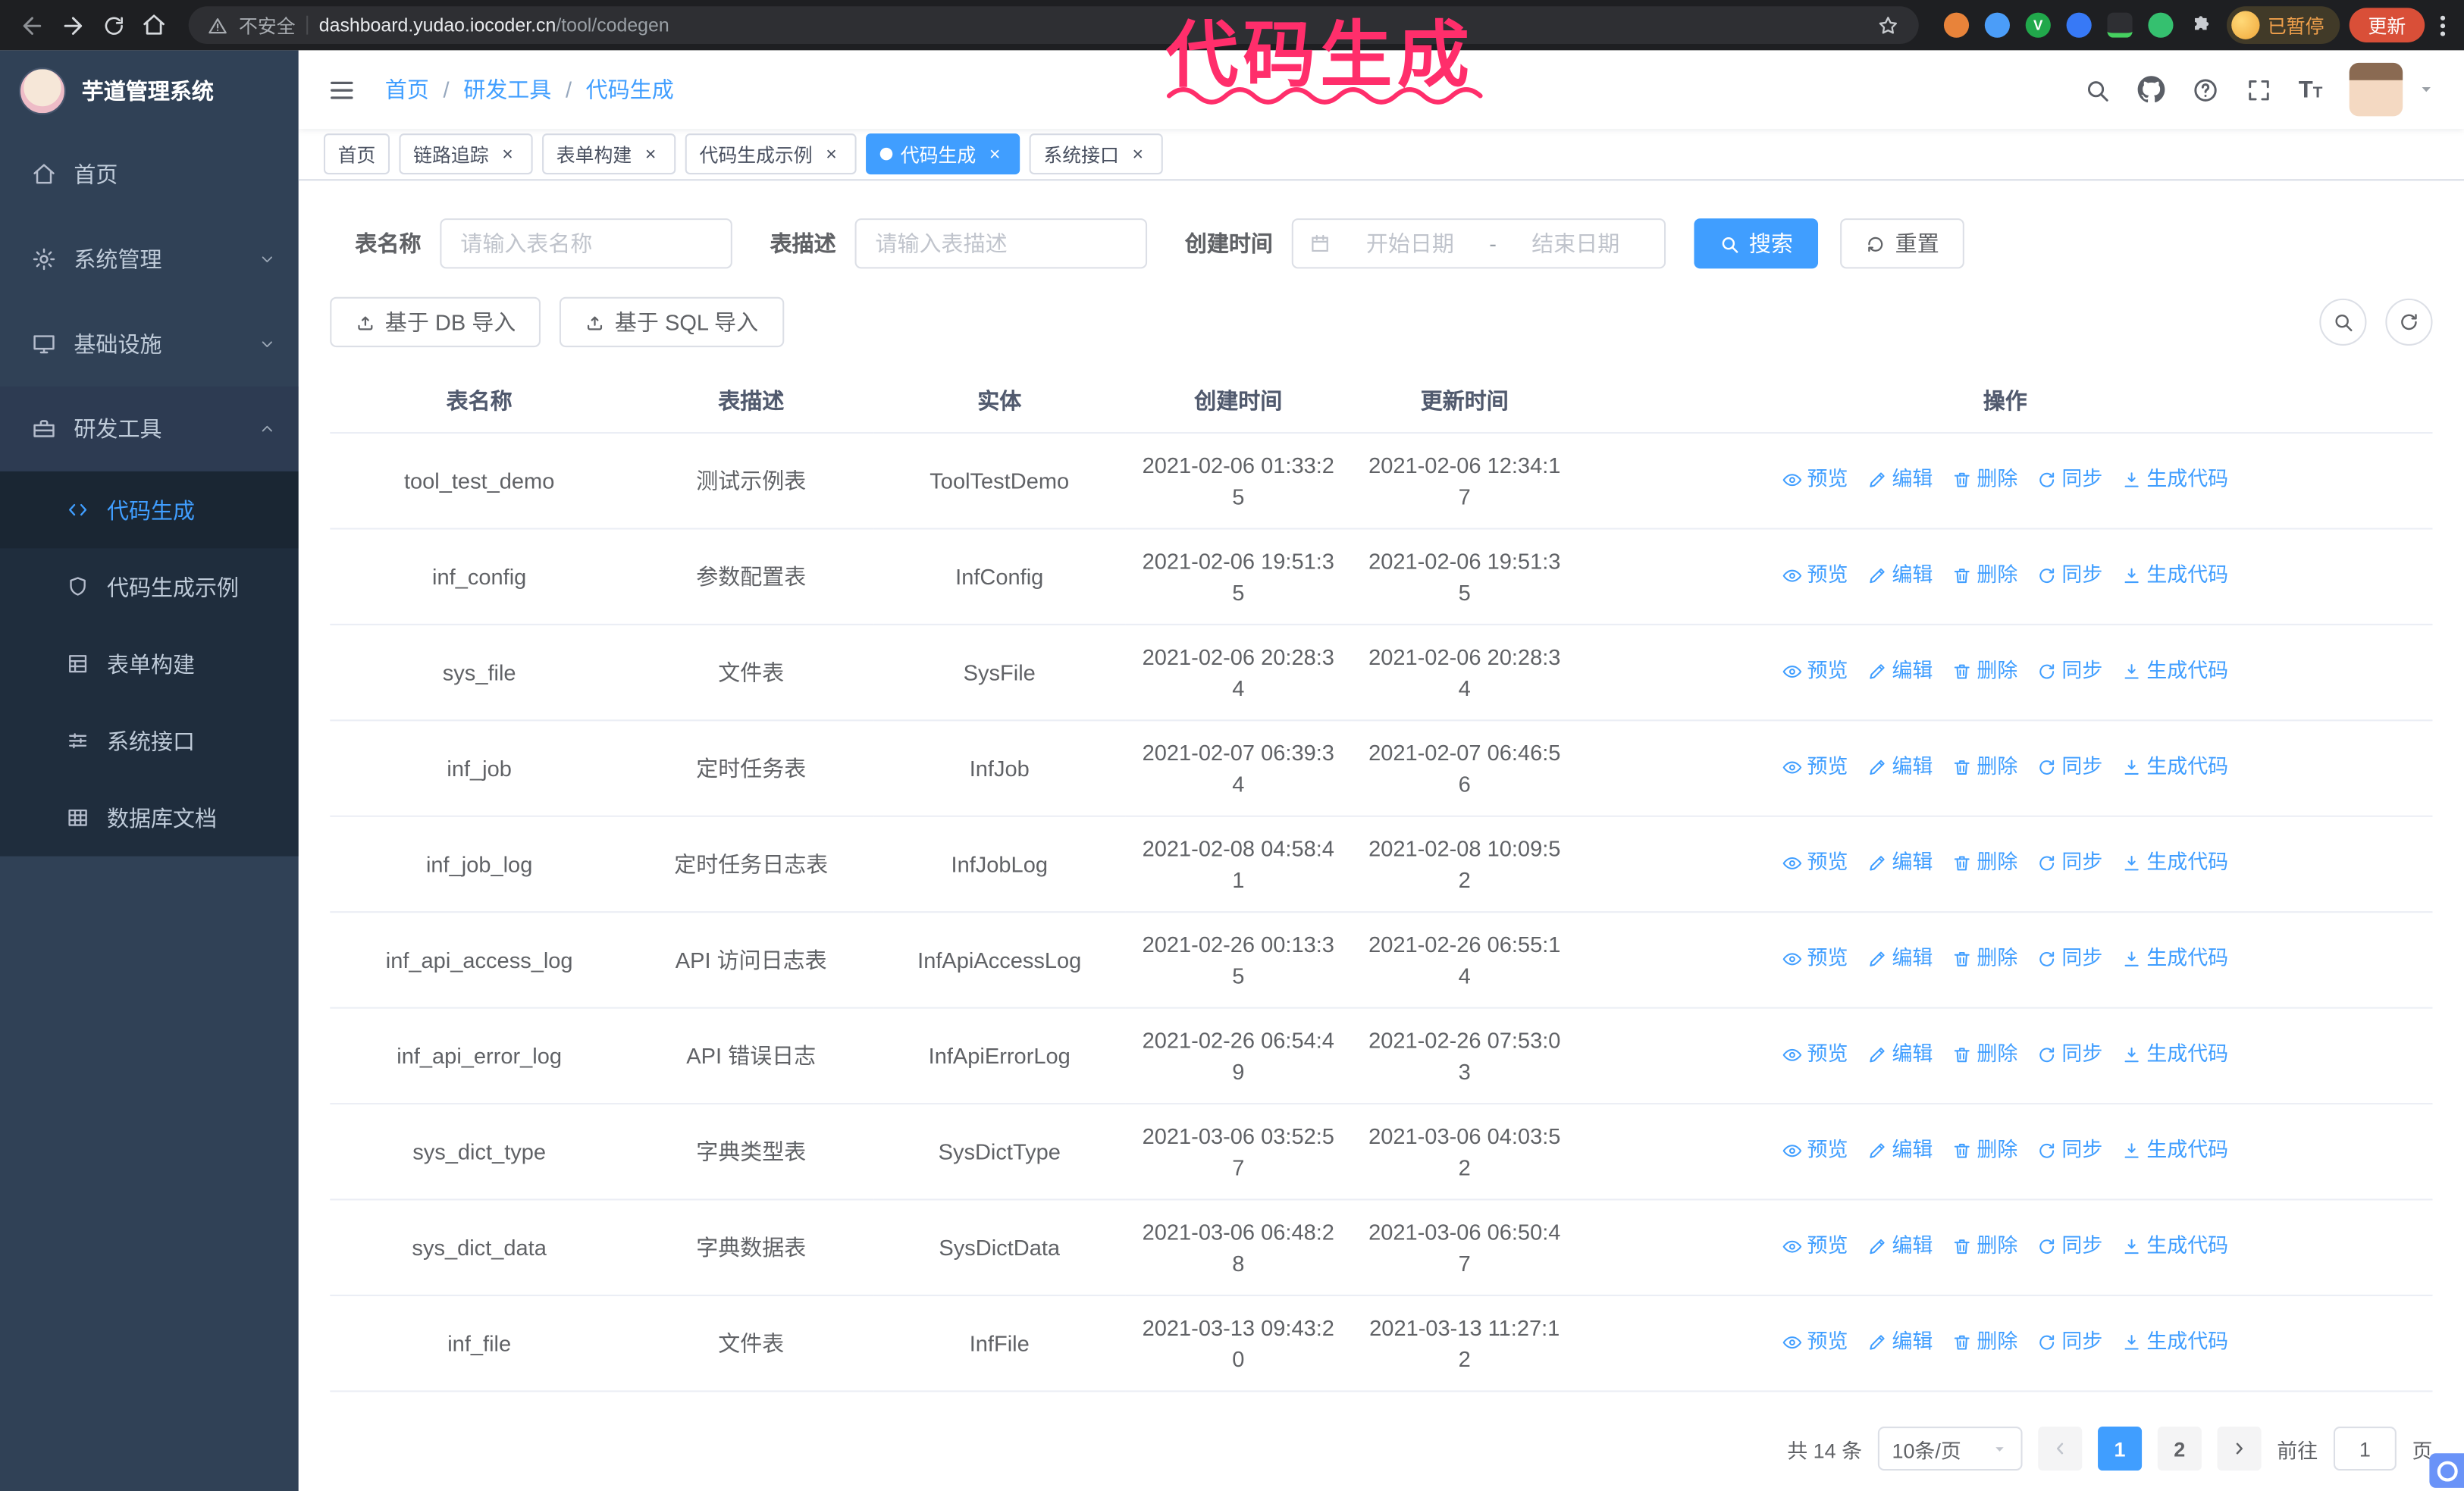 This screenshot has height=1491, width=2464. I want to click on forward-icon, so click(72, 25).